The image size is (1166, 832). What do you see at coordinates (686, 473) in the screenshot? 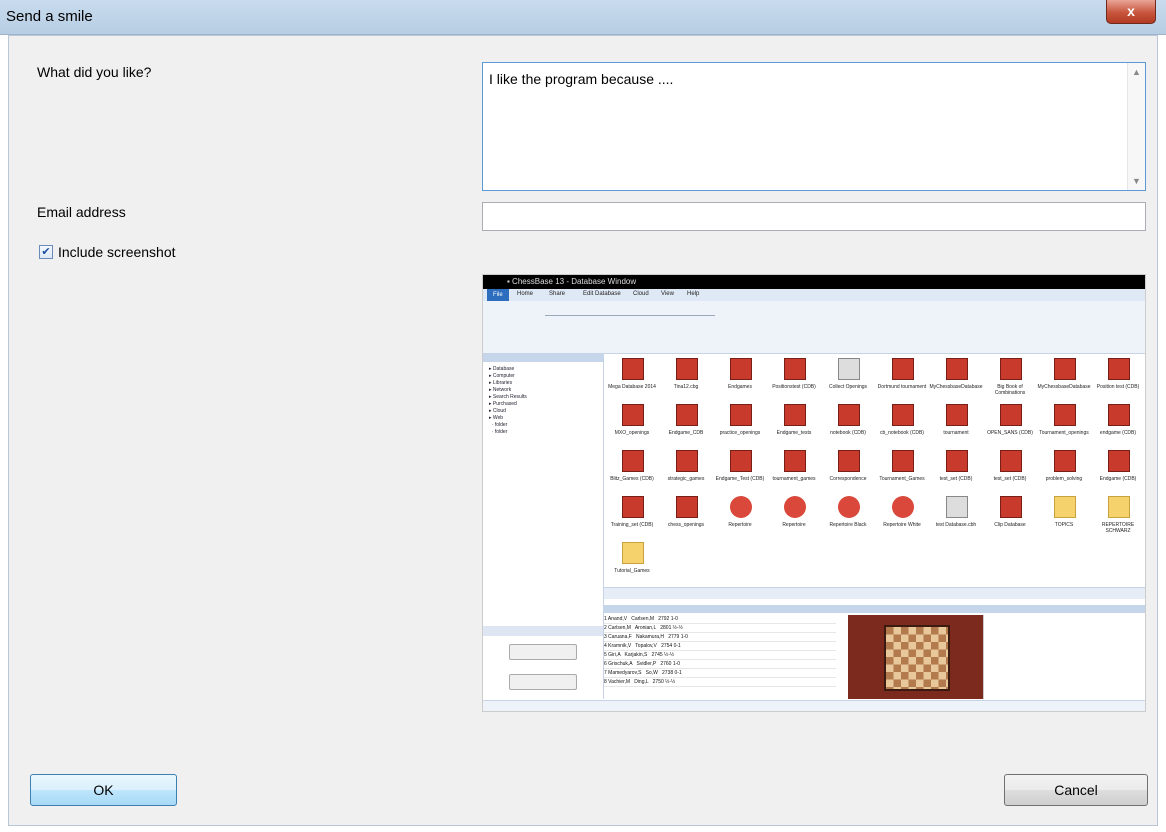
I see `preview-database-icon: strategic_games` at bounding box center [686, 473].